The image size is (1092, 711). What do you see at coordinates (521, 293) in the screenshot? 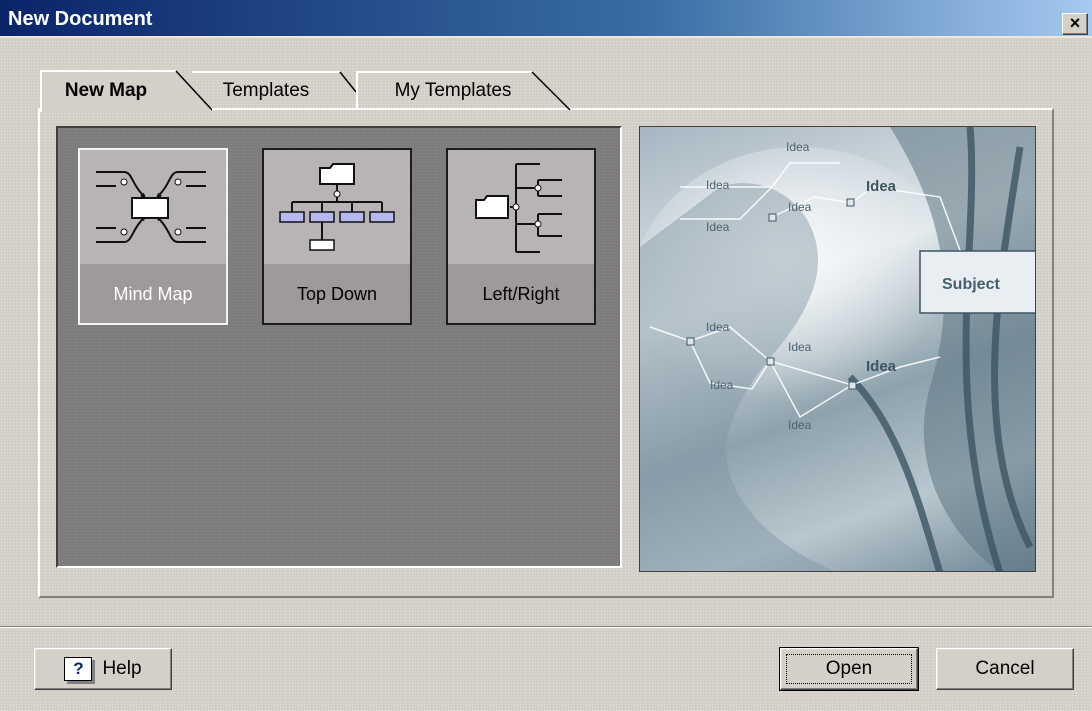
I see `tile-label: Left/Right` at bounding box center [521, 293].